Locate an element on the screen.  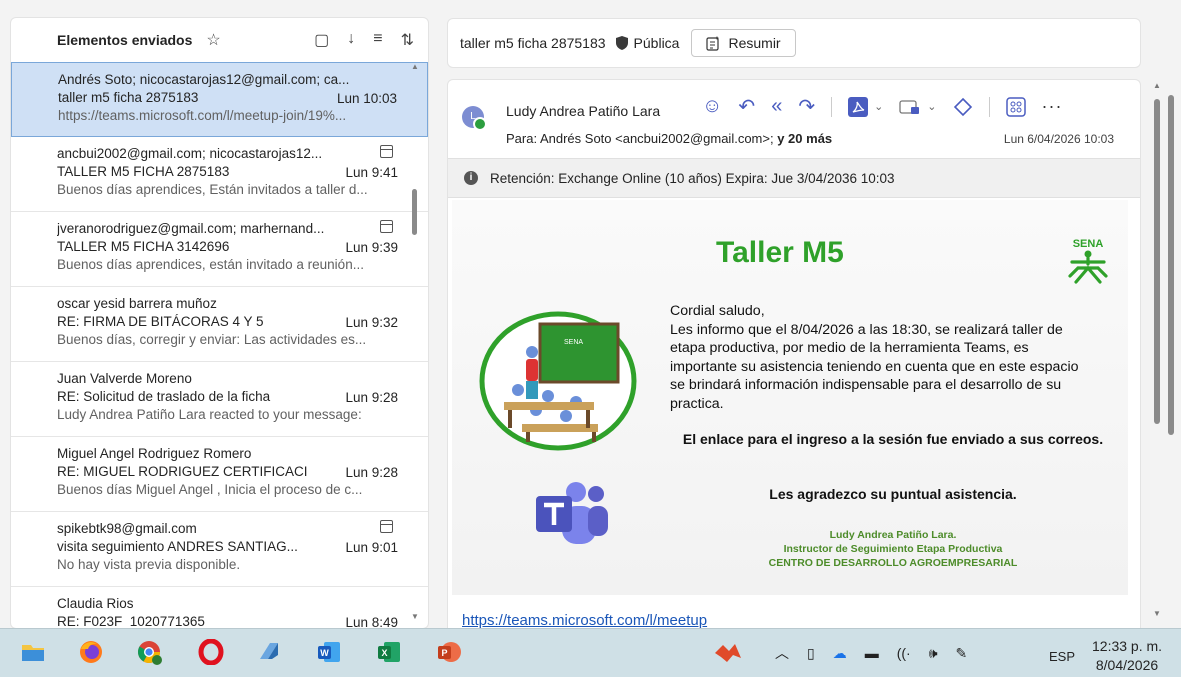
more-recipients-link: y 20 más is located at coordinates (804, 138).